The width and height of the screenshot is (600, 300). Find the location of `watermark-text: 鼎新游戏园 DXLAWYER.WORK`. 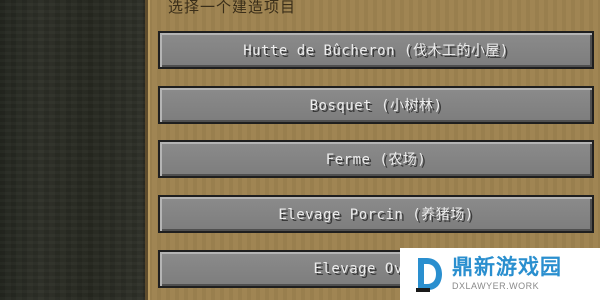

watermark-text: 鼎新游戏园 DXLAWYER.WORK is located at coordinates (507, 274).